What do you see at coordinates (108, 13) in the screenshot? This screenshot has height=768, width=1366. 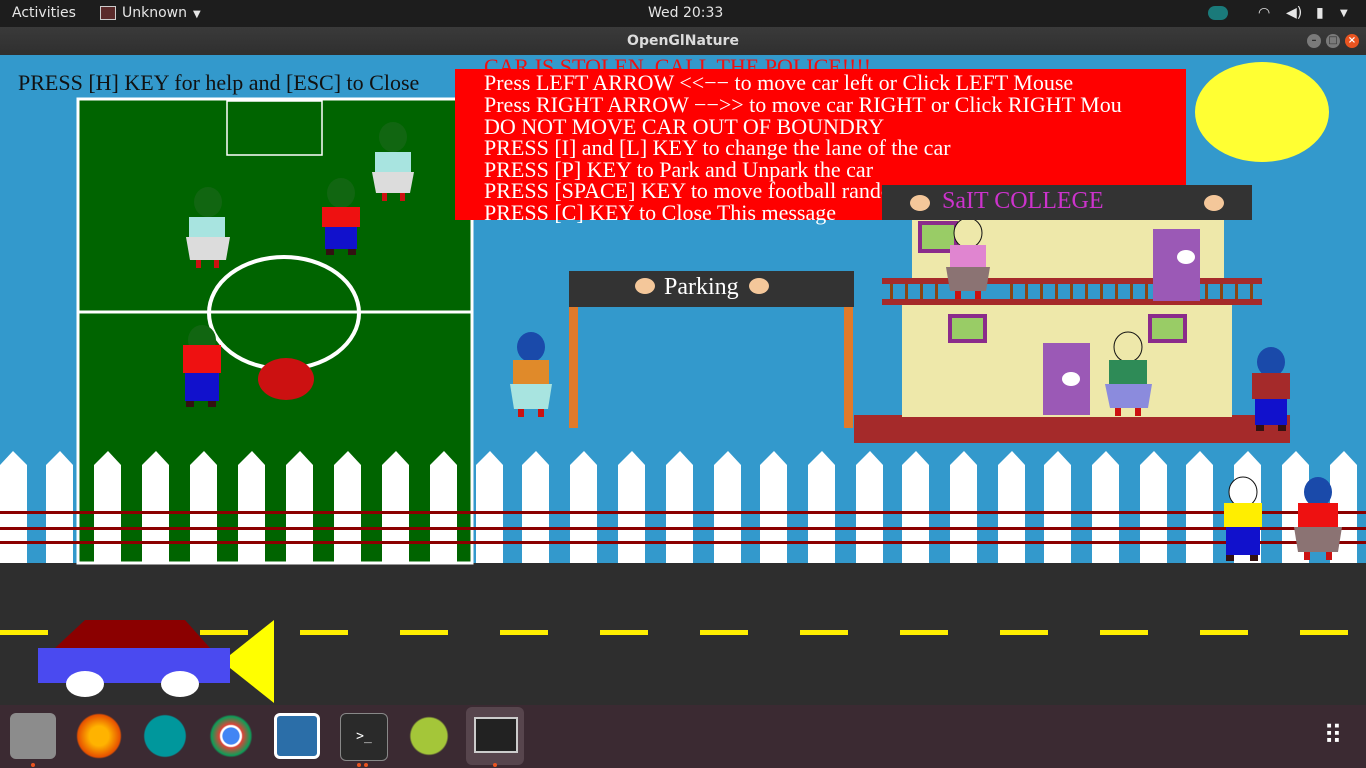 I see `app-menu-icon` at bounding box center [108, 13].